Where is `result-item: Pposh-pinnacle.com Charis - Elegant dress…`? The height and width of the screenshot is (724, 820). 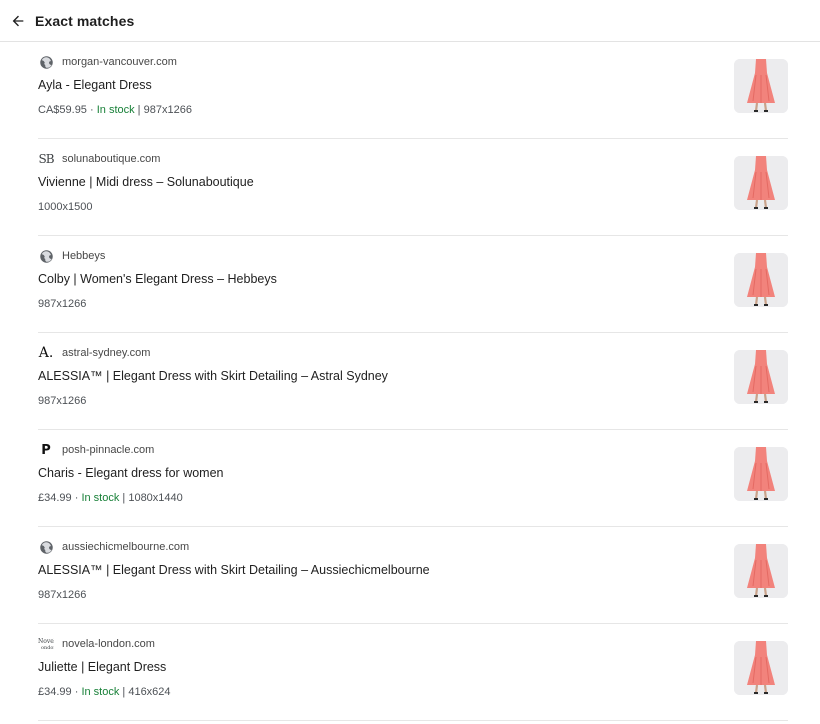
result-item: Pposh-pinnacle.com Charis - Elegant dress… is located at coordinates (413, 478).